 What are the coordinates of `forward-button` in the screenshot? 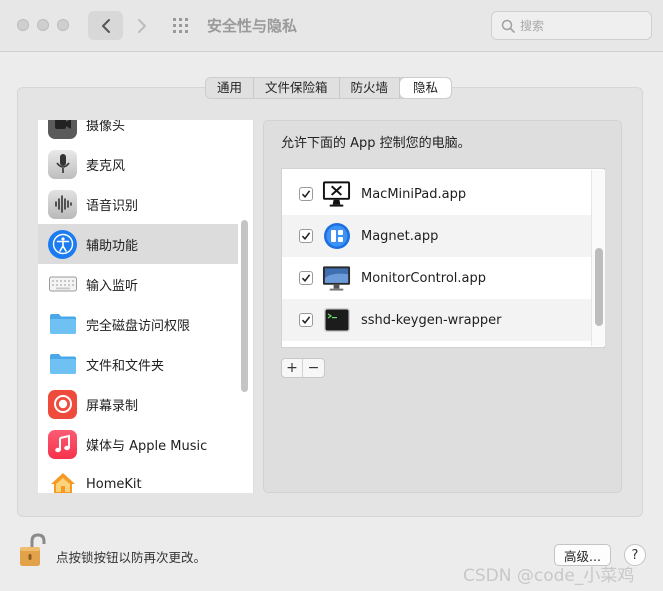 It's located at (142, 25).